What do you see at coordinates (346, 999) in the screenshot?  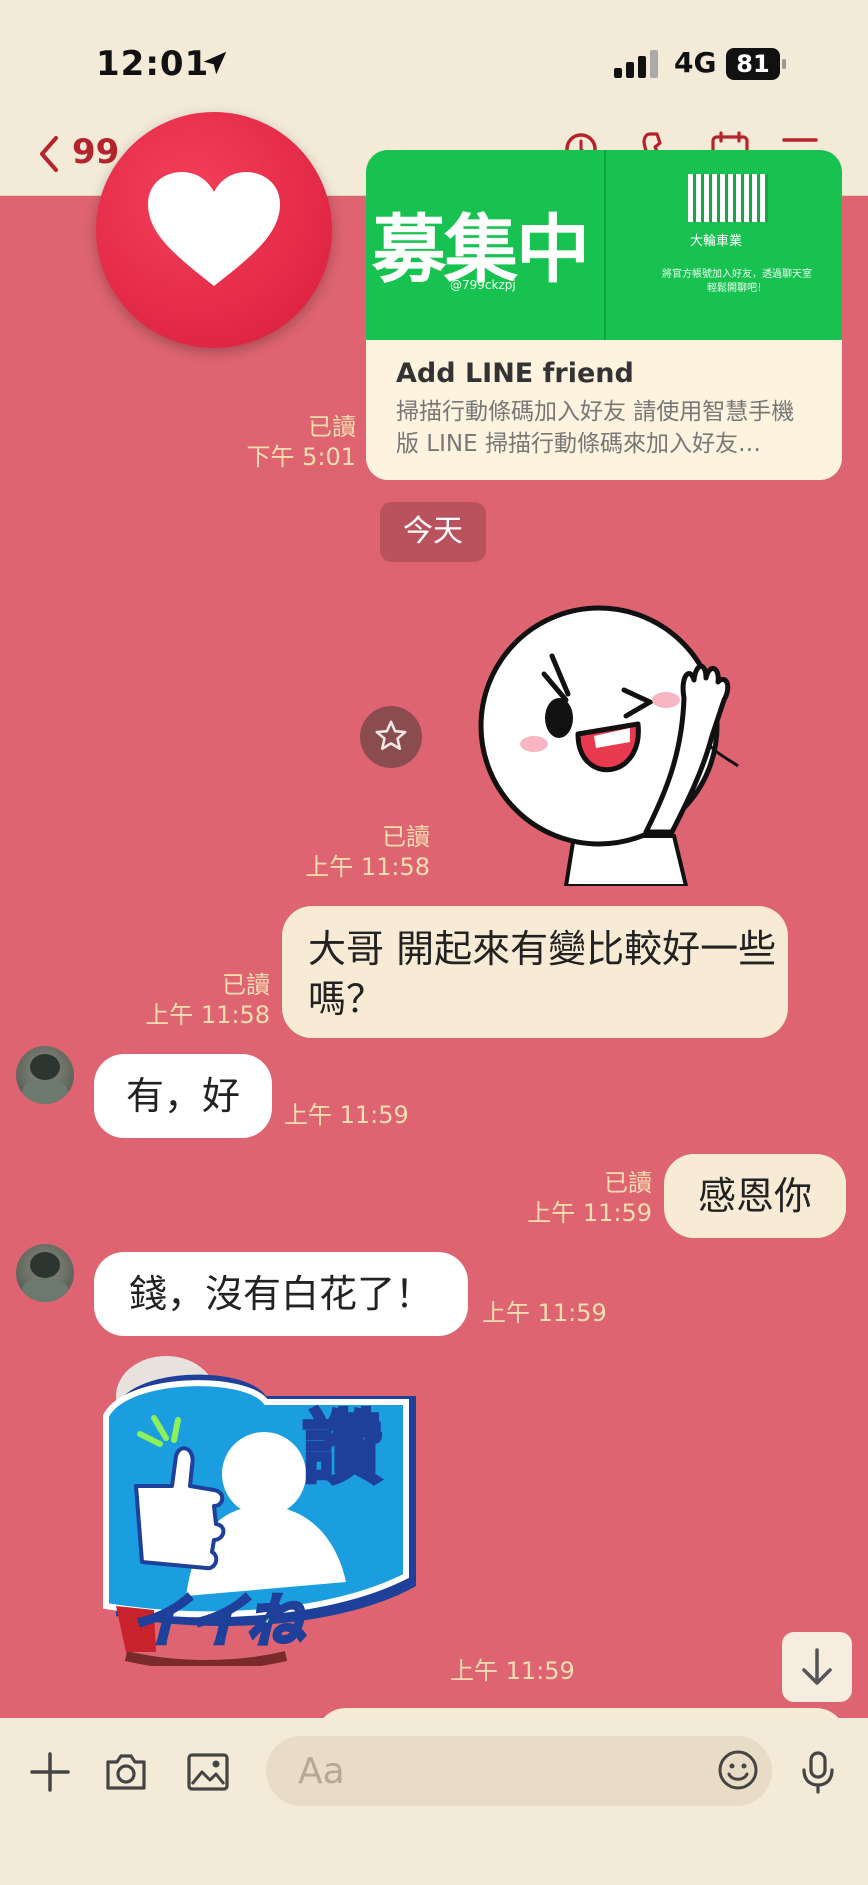 I see `message-text-line2: 嗎？` at bounding box center [346, 999].